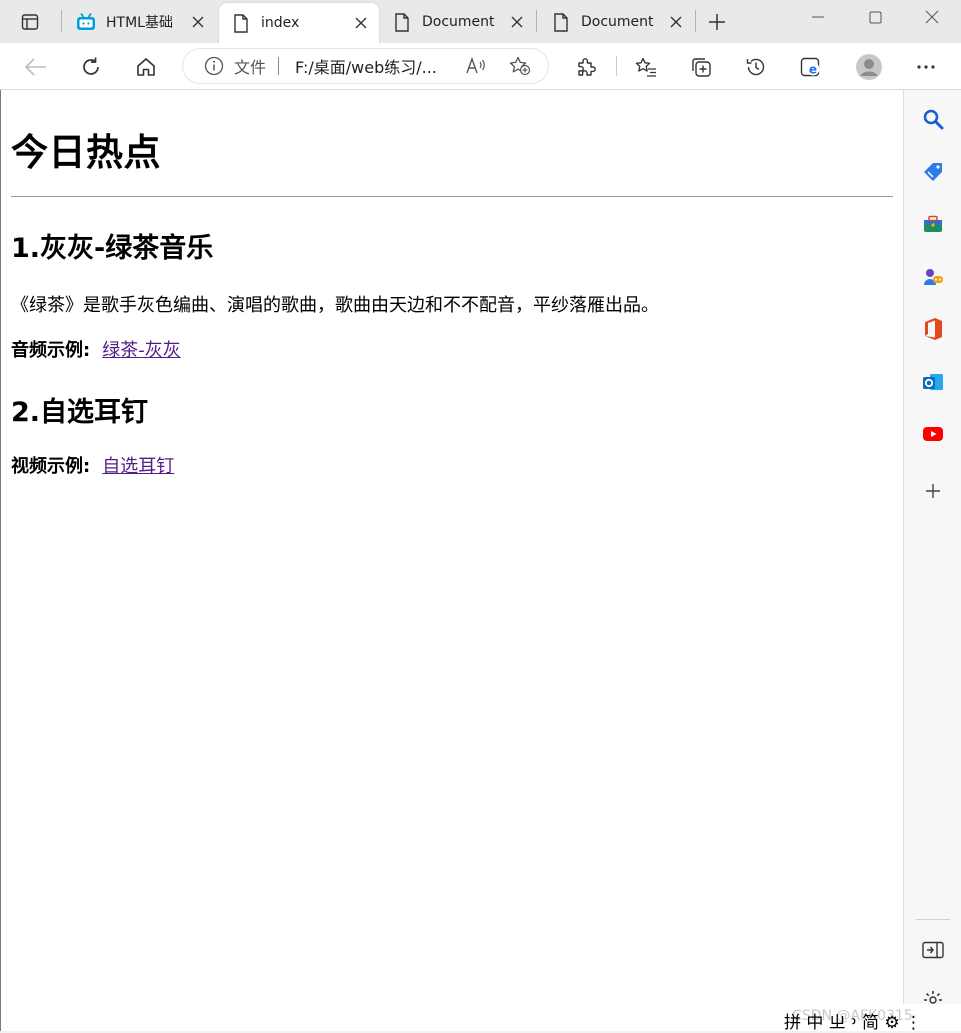  I want to click on favorites-button, so click(646, 67).